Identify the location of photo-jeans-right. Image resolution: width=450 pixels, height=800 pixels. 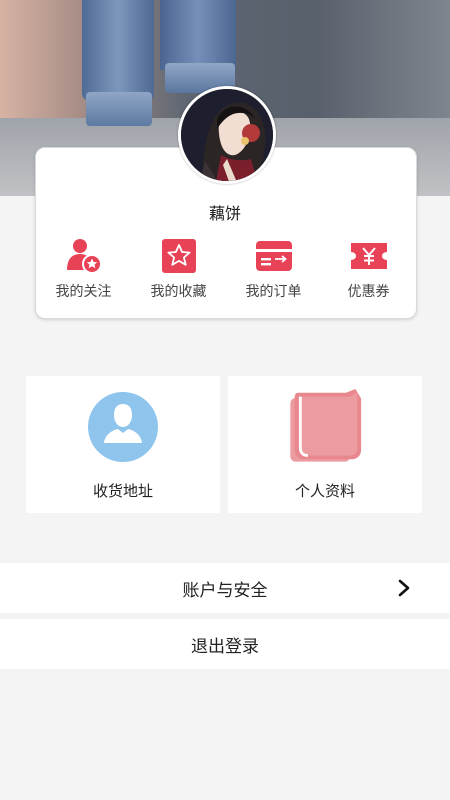
(198, 35).